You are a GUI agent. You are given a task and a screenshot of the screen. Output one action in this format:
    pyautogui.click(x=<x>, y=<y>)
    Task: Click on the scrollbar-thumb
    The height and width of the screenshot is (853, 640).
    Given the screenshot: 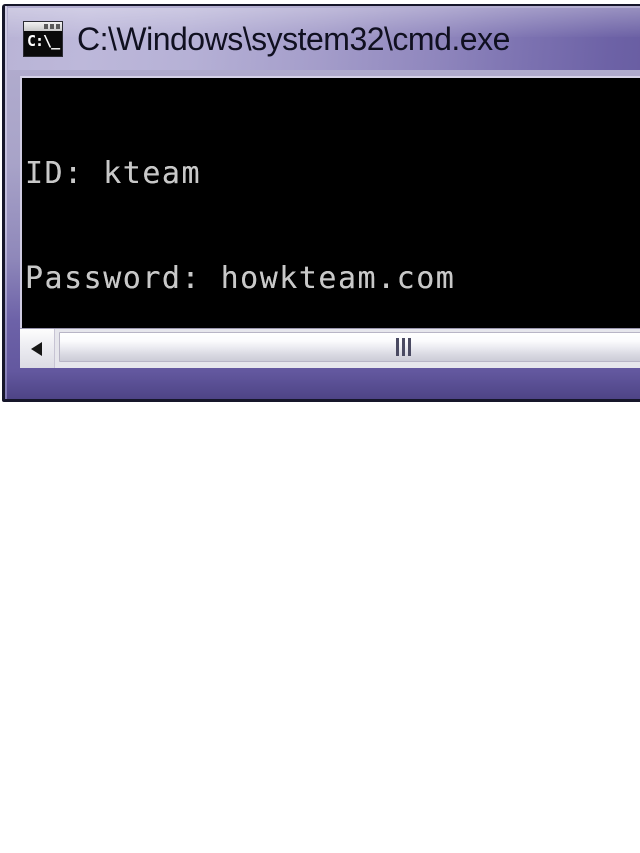 What is the action you would take?
    pyautogui.click(x=349, y=347)
    